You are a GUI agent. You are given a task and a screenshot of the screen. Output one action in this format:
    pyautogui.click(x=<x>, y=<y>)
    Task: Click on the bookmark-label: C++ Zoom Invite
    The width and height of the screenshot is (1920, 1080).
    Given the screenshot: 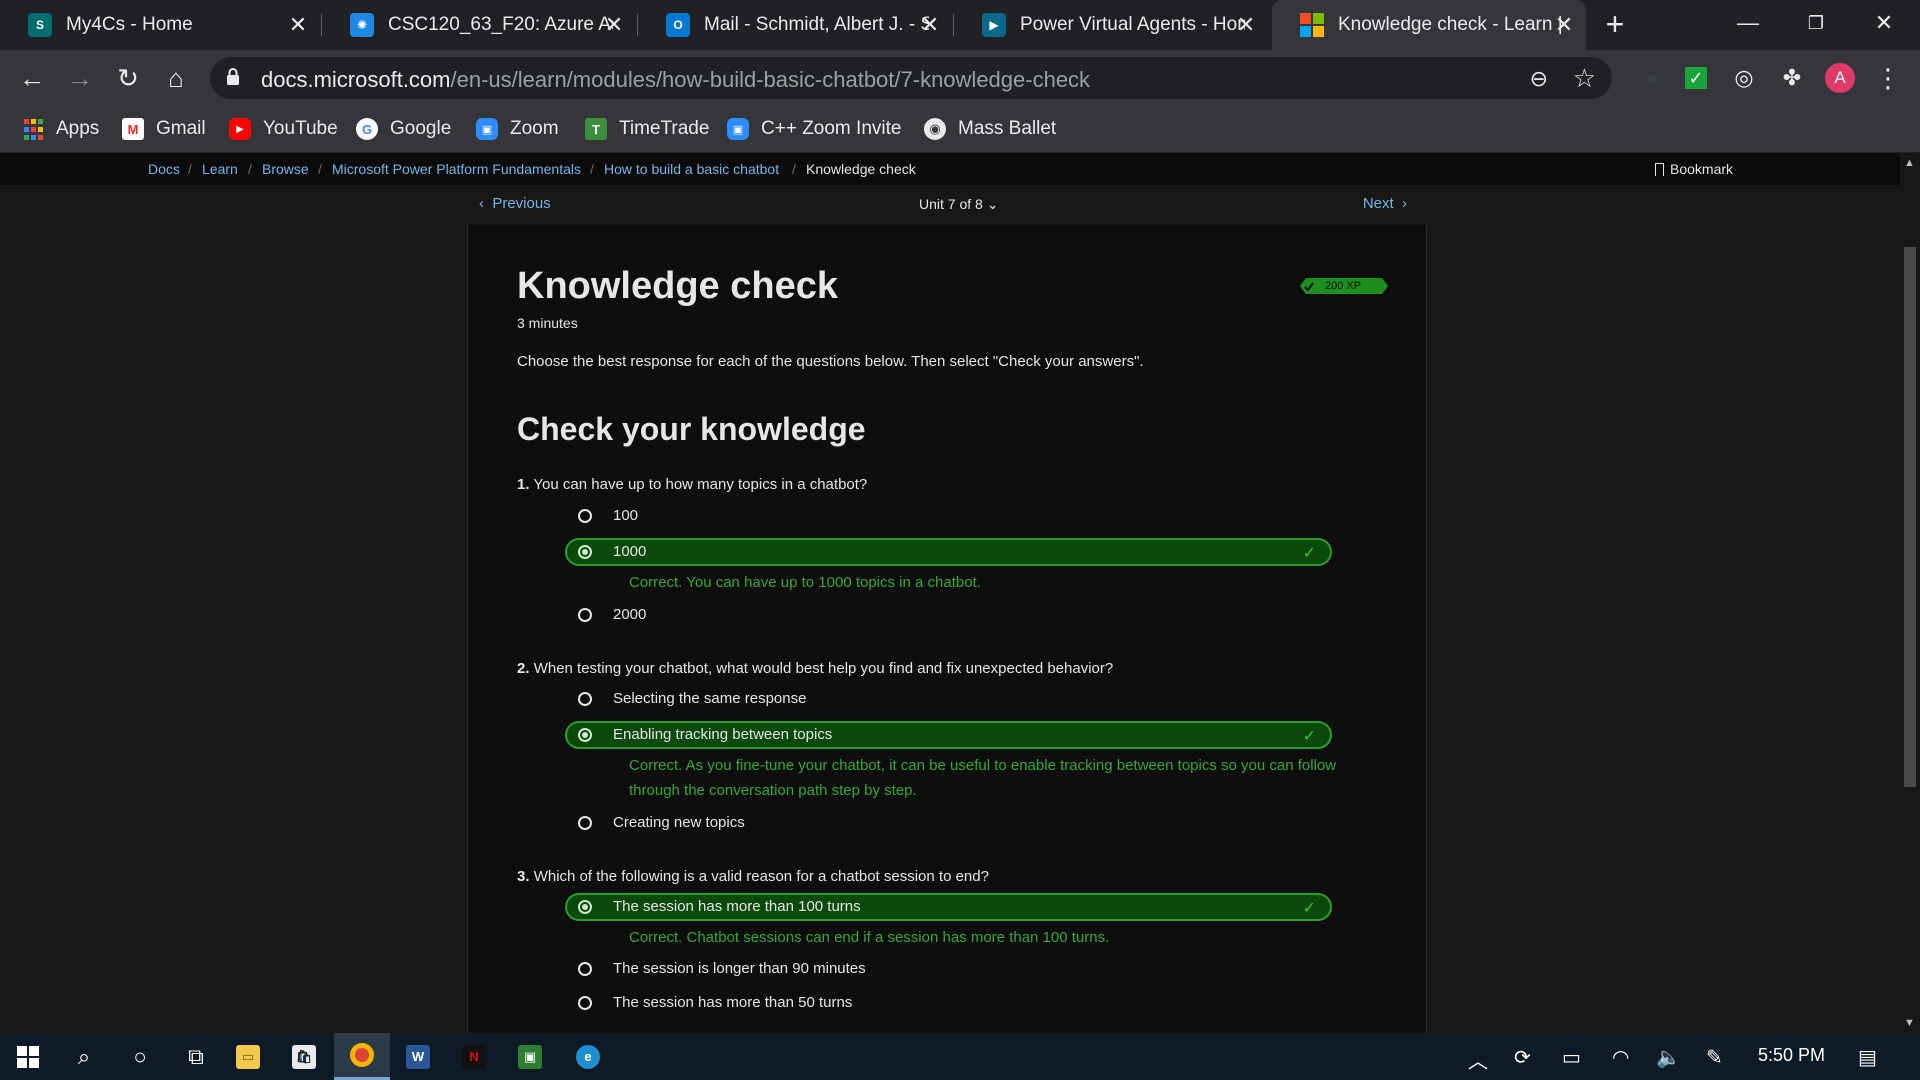 What is the action you would take?
    pyautogui.click(x=831, y=128)
    